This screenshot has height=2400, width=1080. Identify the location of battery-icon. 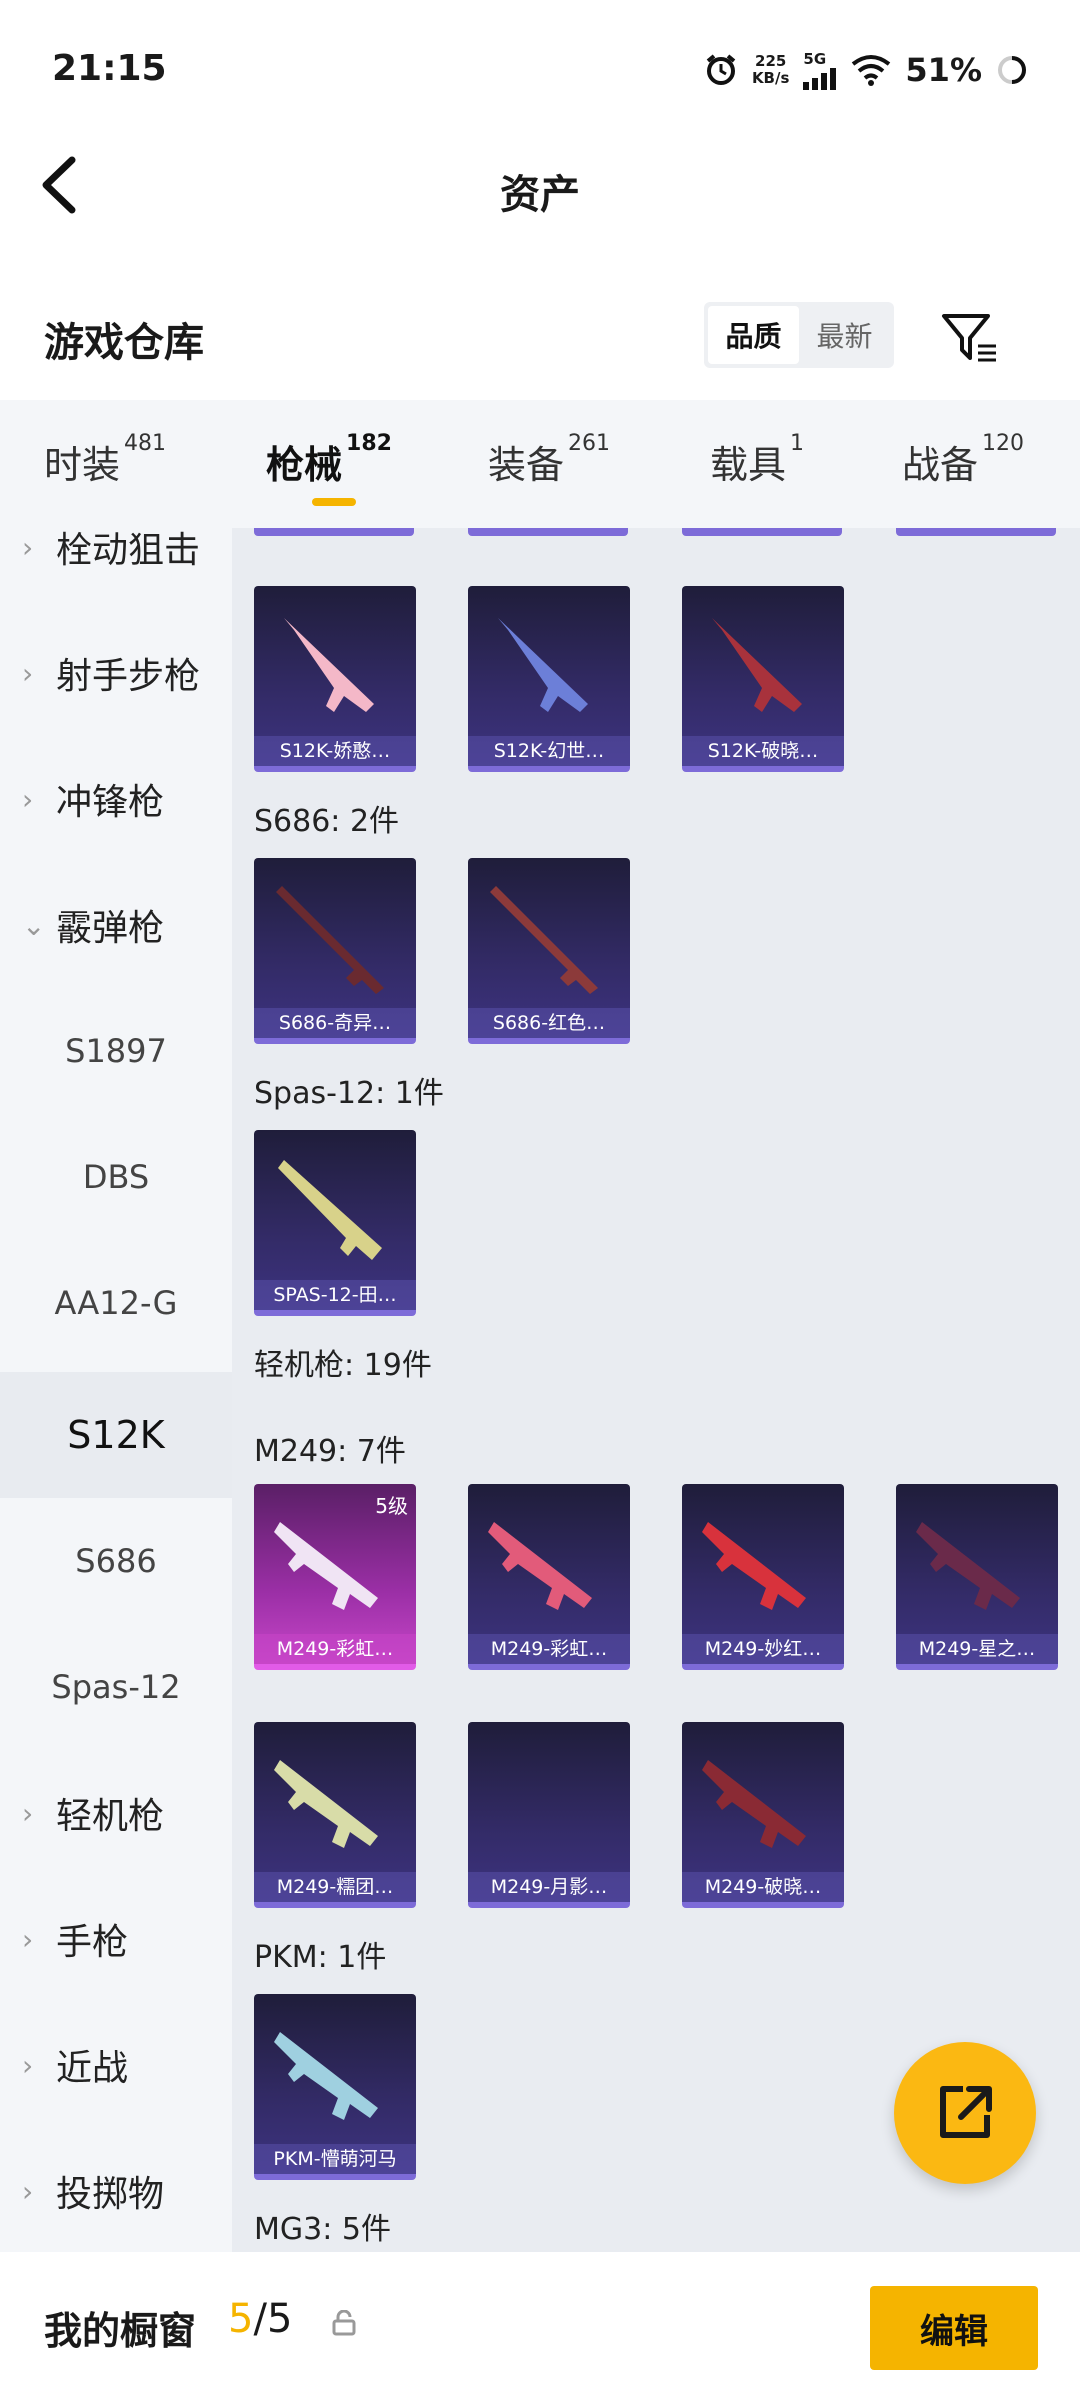
(1012, 70).